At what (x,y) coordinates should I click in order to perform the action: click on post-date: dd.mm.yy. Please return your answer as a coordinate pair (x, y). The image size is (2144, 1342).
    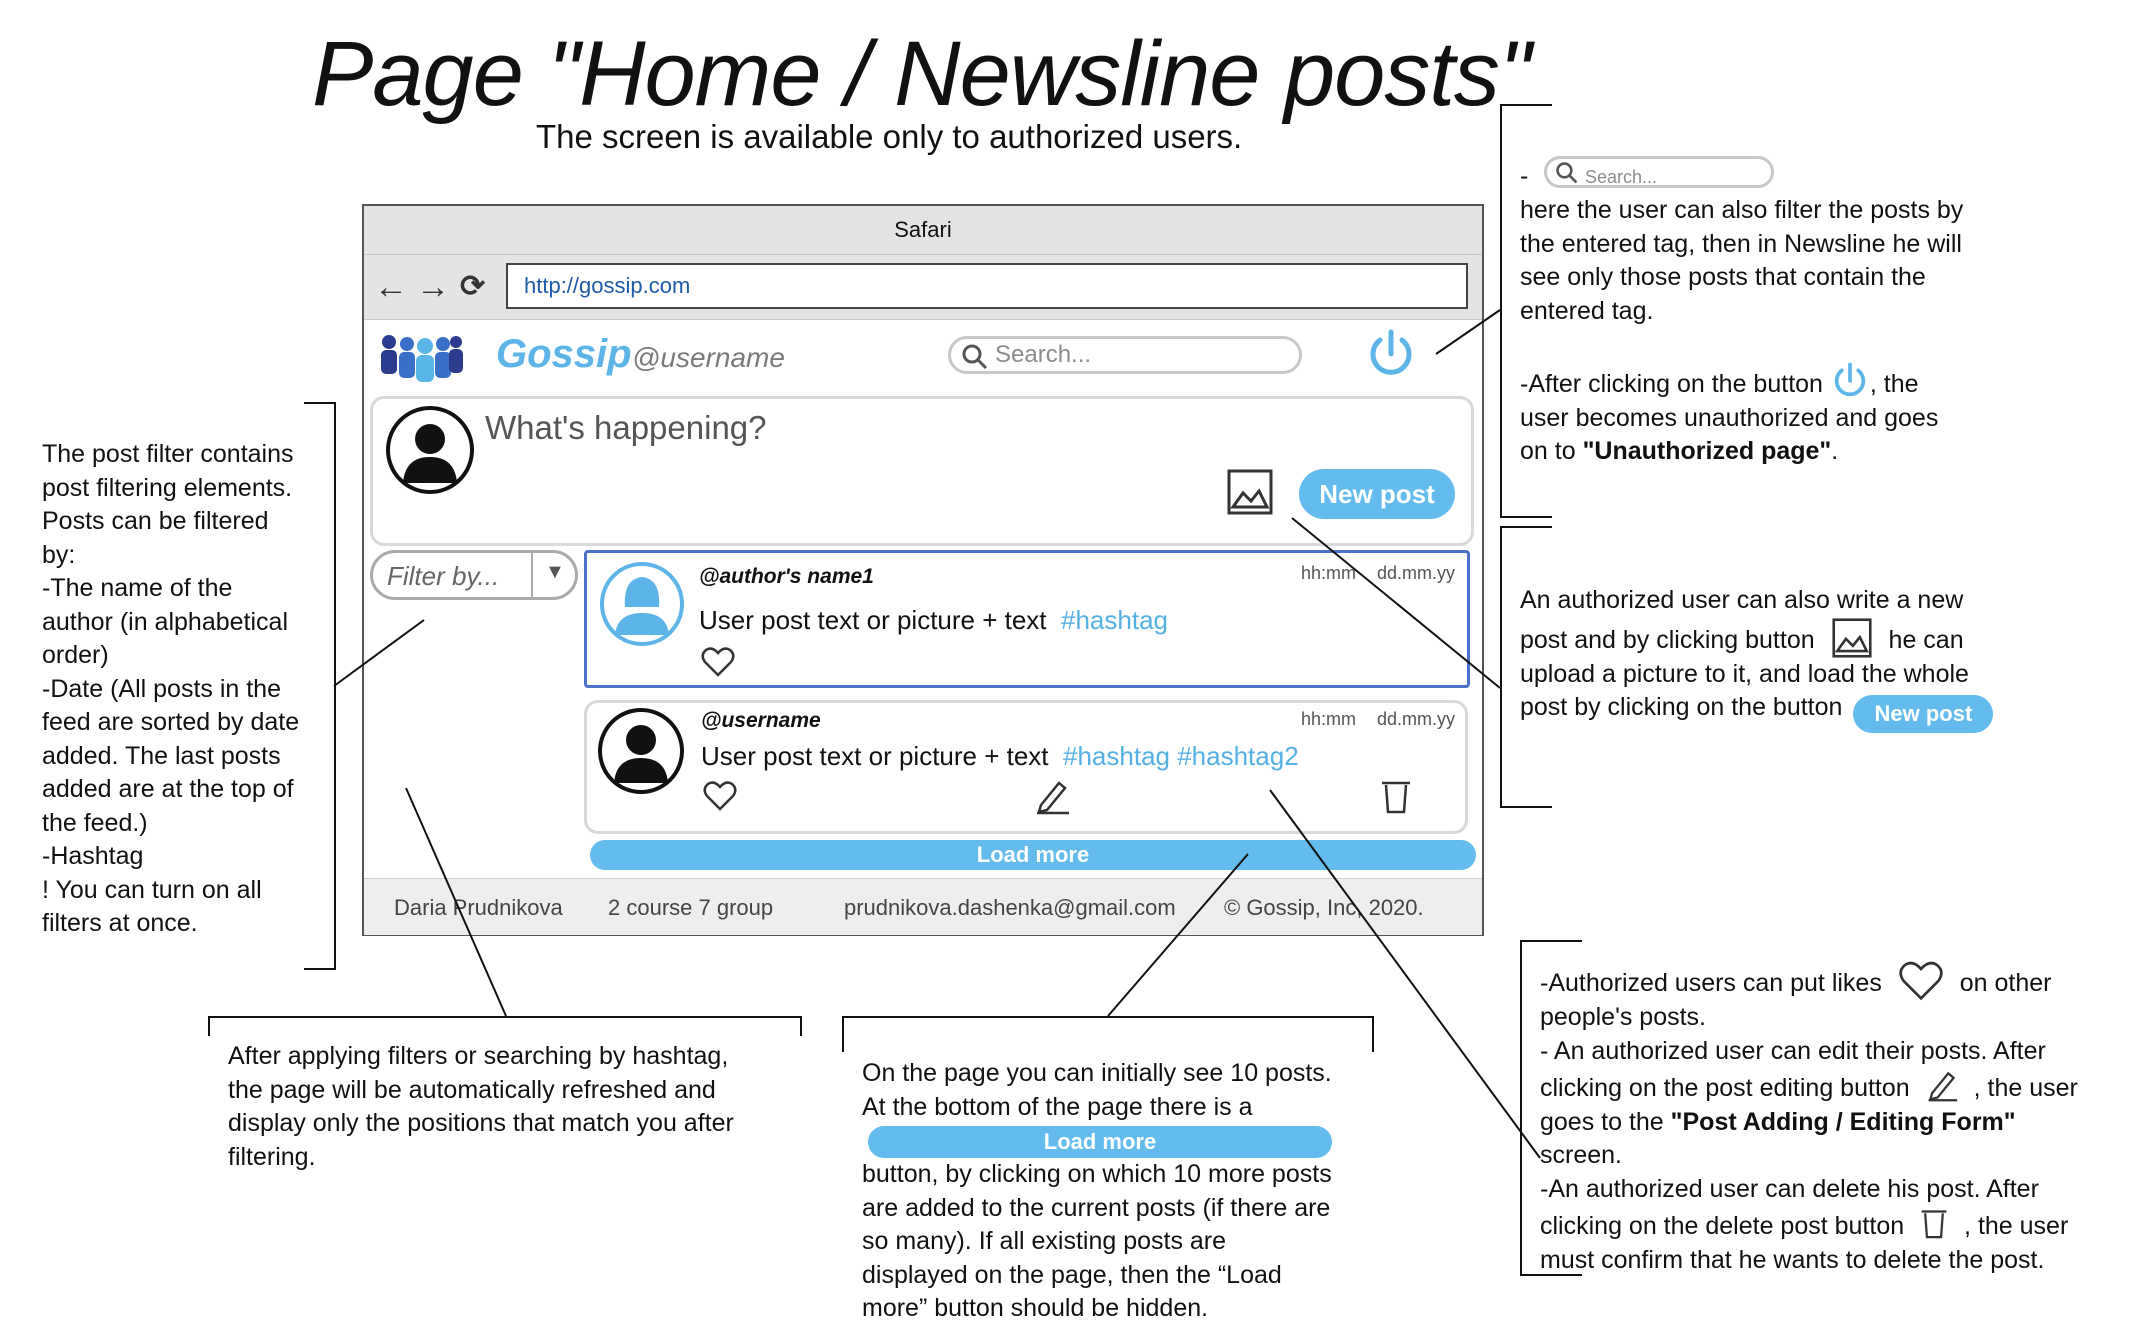
    Looking at the image, I should click on (1416, 719).